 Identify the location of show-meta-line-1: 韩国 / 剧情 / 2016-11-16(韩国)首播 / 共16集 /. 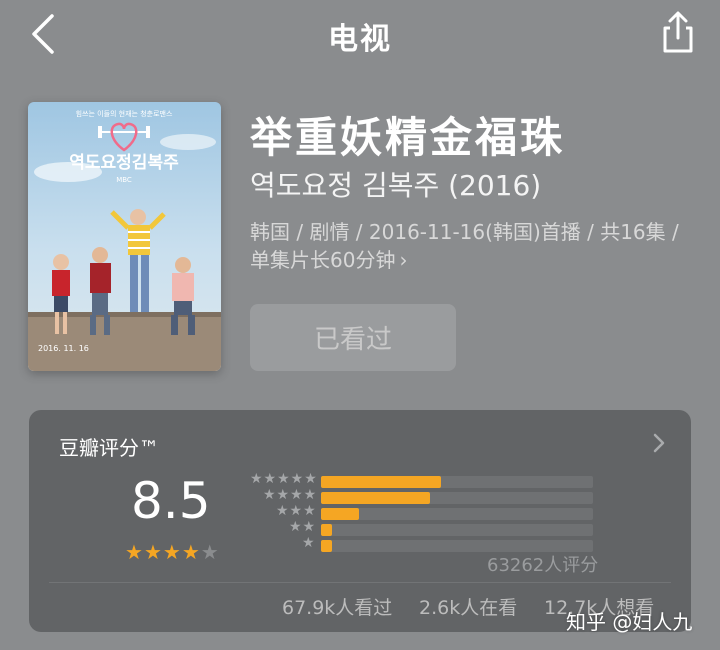
(464, 232).